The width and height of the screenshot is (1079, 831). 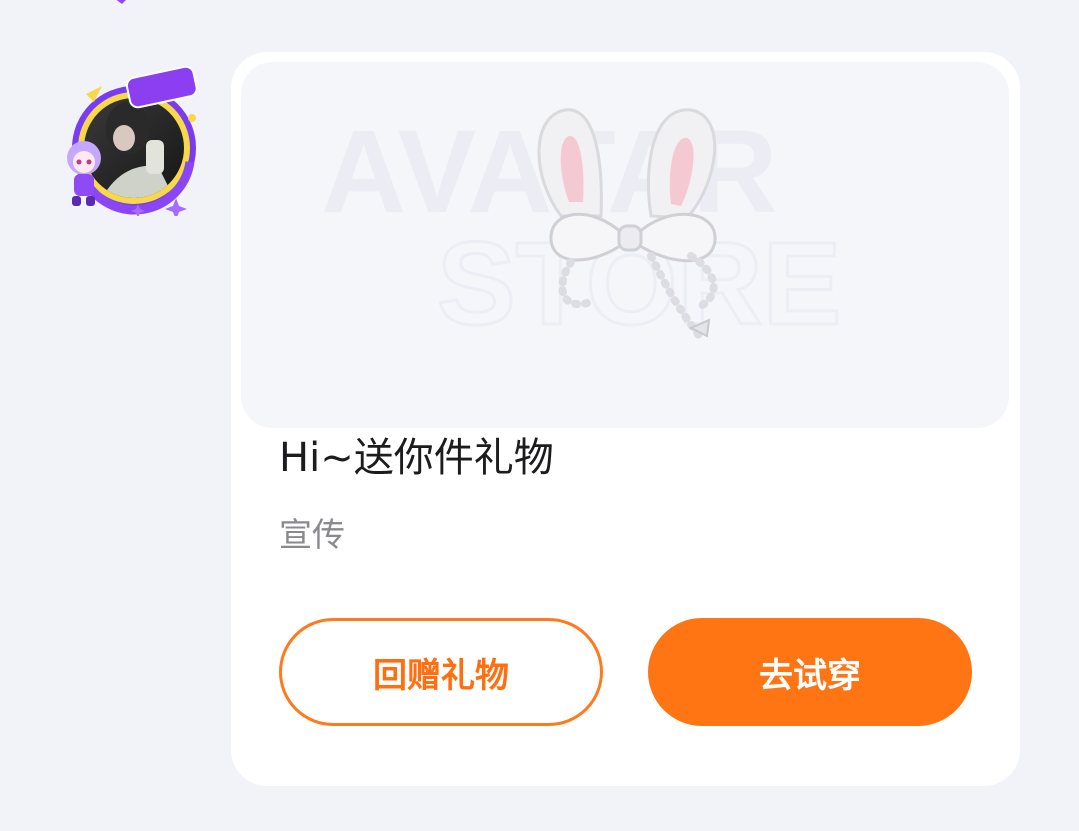 I want to click on avatar-frame-icon, so click(x=132, y=142).